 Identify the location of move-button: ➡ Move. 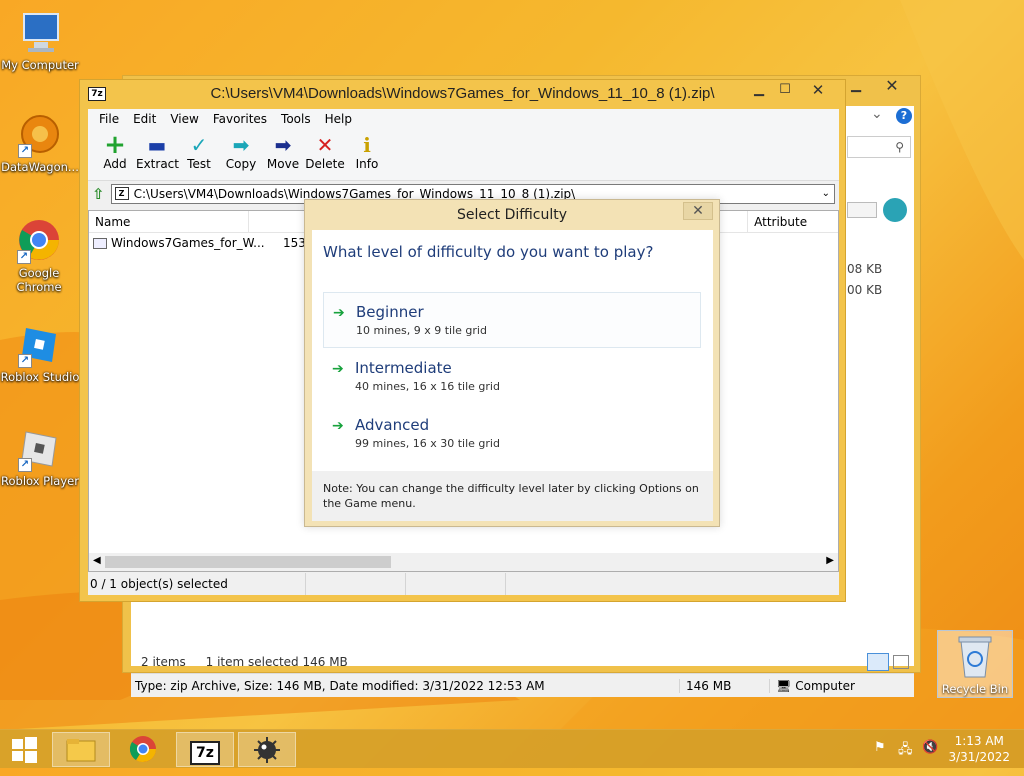
(283, 154).